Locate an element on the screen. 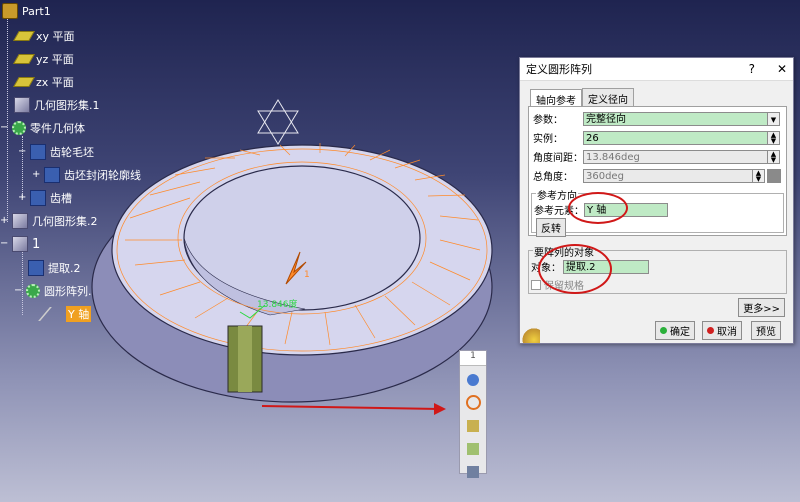 Image resolution: width=800 pixels, height=502 pixels. ok-label: 确定 is located at coordinates (680, 332).